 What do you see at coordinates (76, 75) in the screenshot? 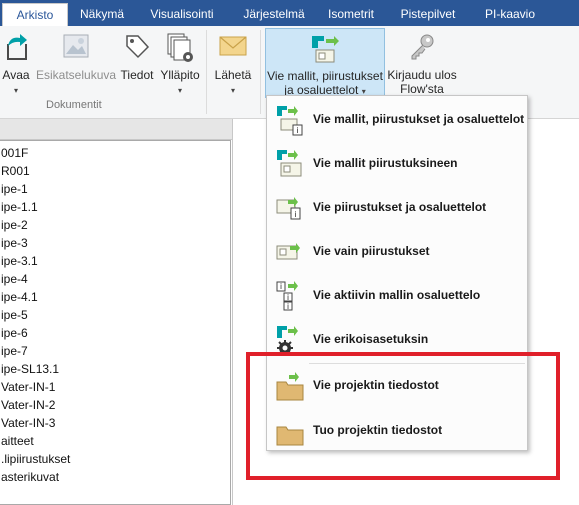
I see `preview-label: Esikatselukuva` at bounding box center [76, 75].